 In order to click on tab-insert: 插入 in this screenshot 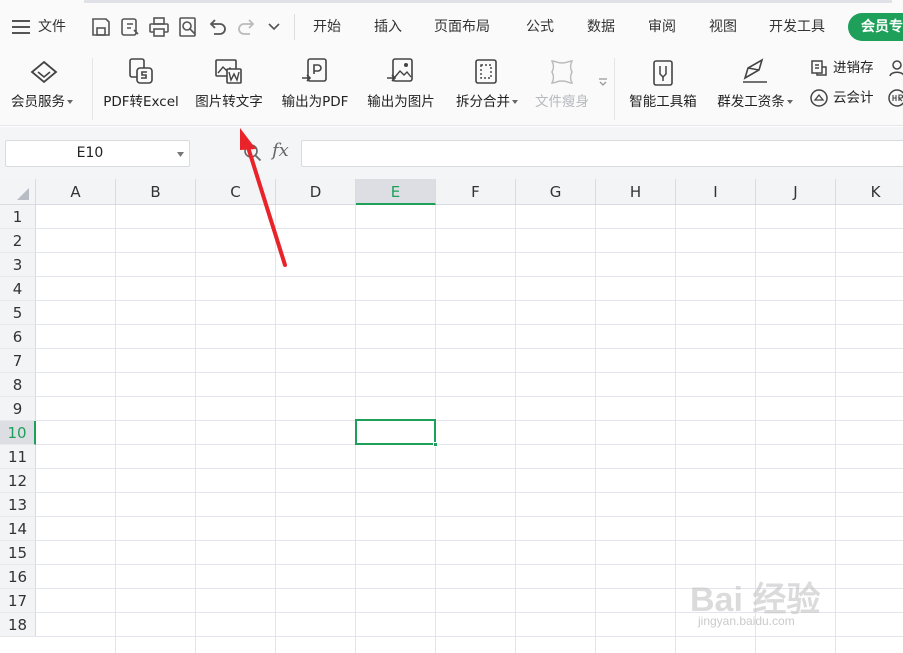, I will do `click(388, 27)`.